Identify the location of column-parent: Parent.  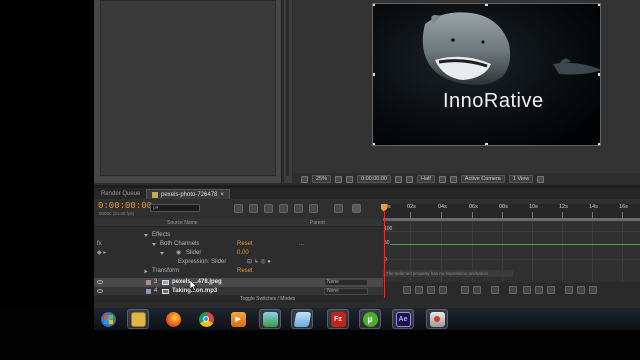
(317, 223).